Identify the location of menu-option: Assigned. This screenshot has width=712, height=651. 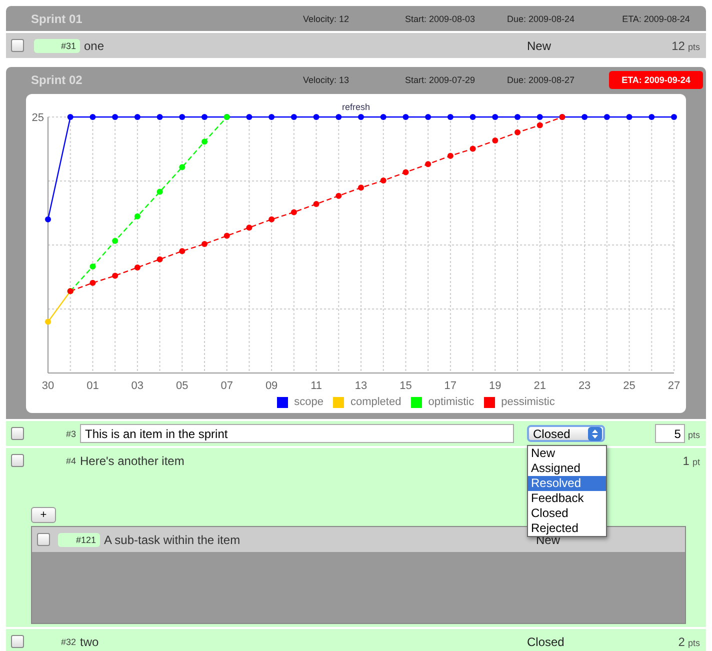
(567, 468).